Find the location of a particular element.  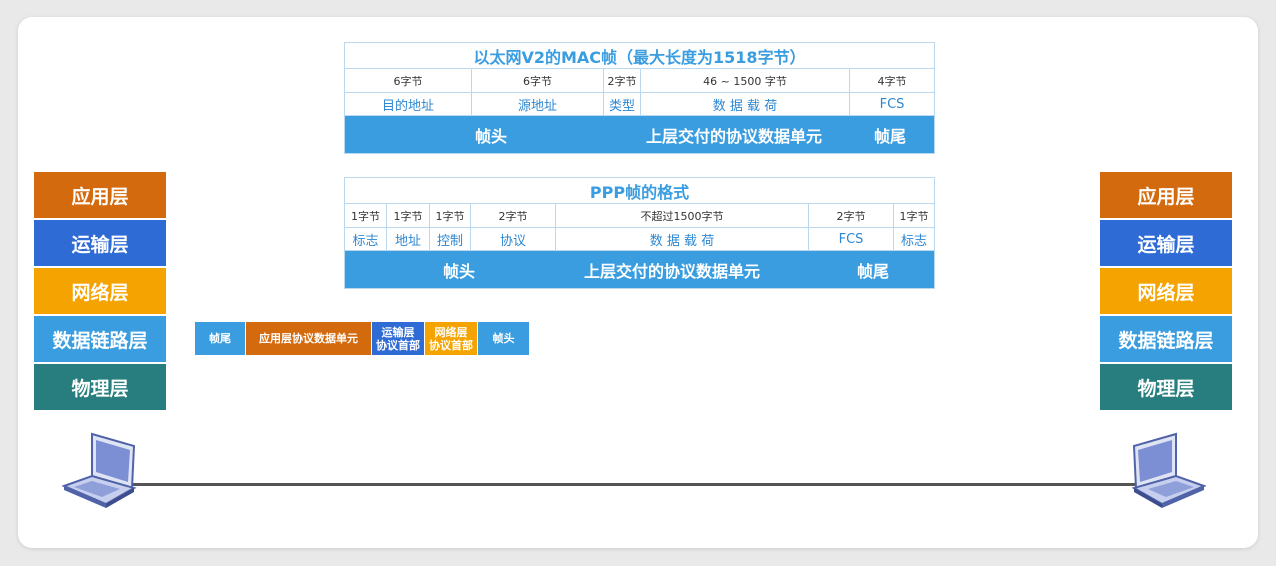

left-protocol-stack: 应用层 运输层 网络层 数据链路层 物理层 is located at coordinates (100, 292).